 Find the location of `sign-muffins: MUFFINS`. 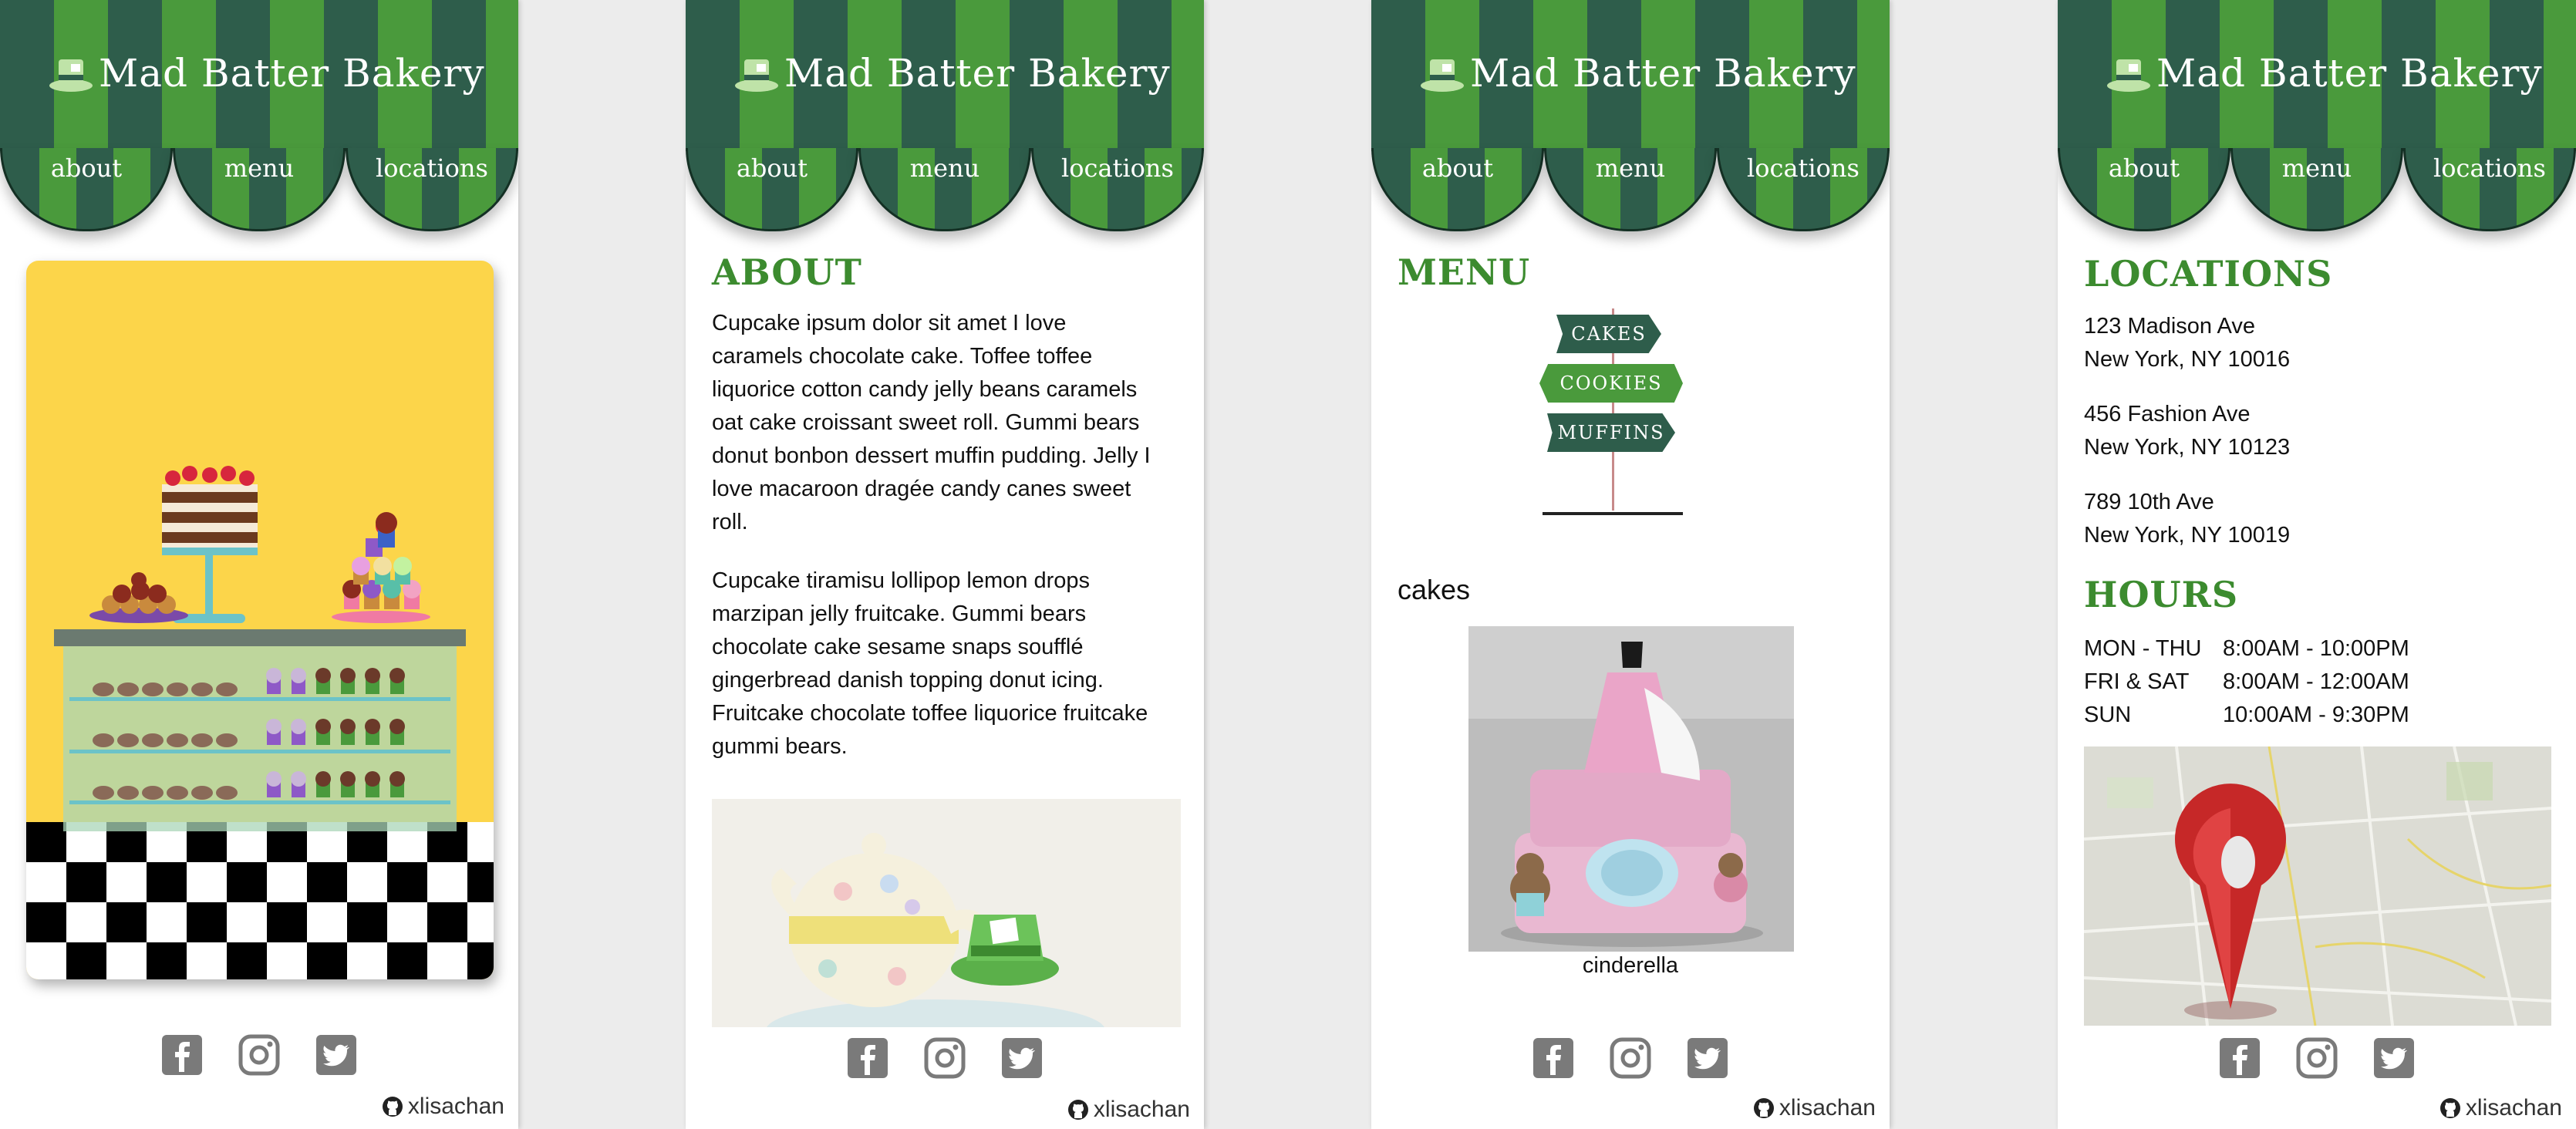

sign-muffins: MUFFINS is located at coordinates (1611, 432).